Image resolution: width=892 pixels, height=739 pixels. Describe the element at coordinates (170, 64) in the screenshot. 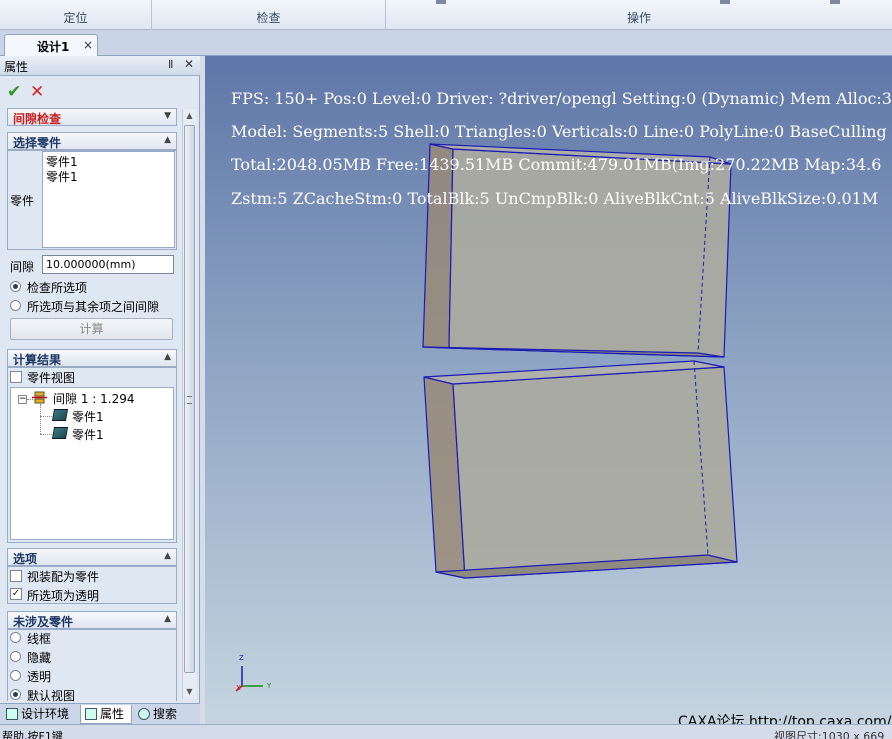

I see `pin-icon: Ⅱ` at that location.